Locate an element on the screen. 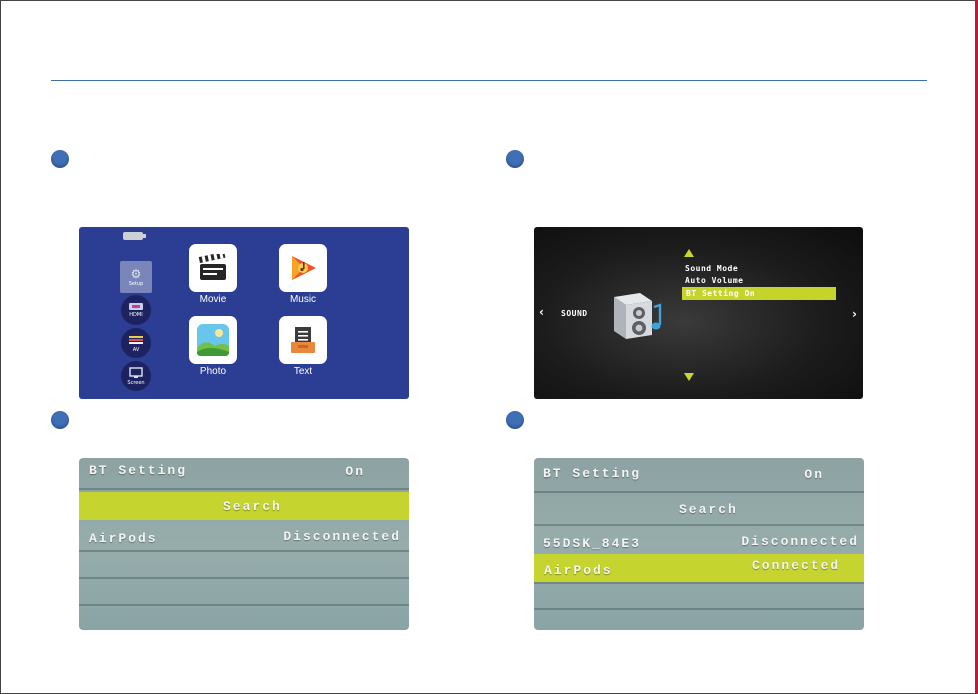 The image size is (978, 694). source-hdmi: HDMI is located at coordinates (136, 310).